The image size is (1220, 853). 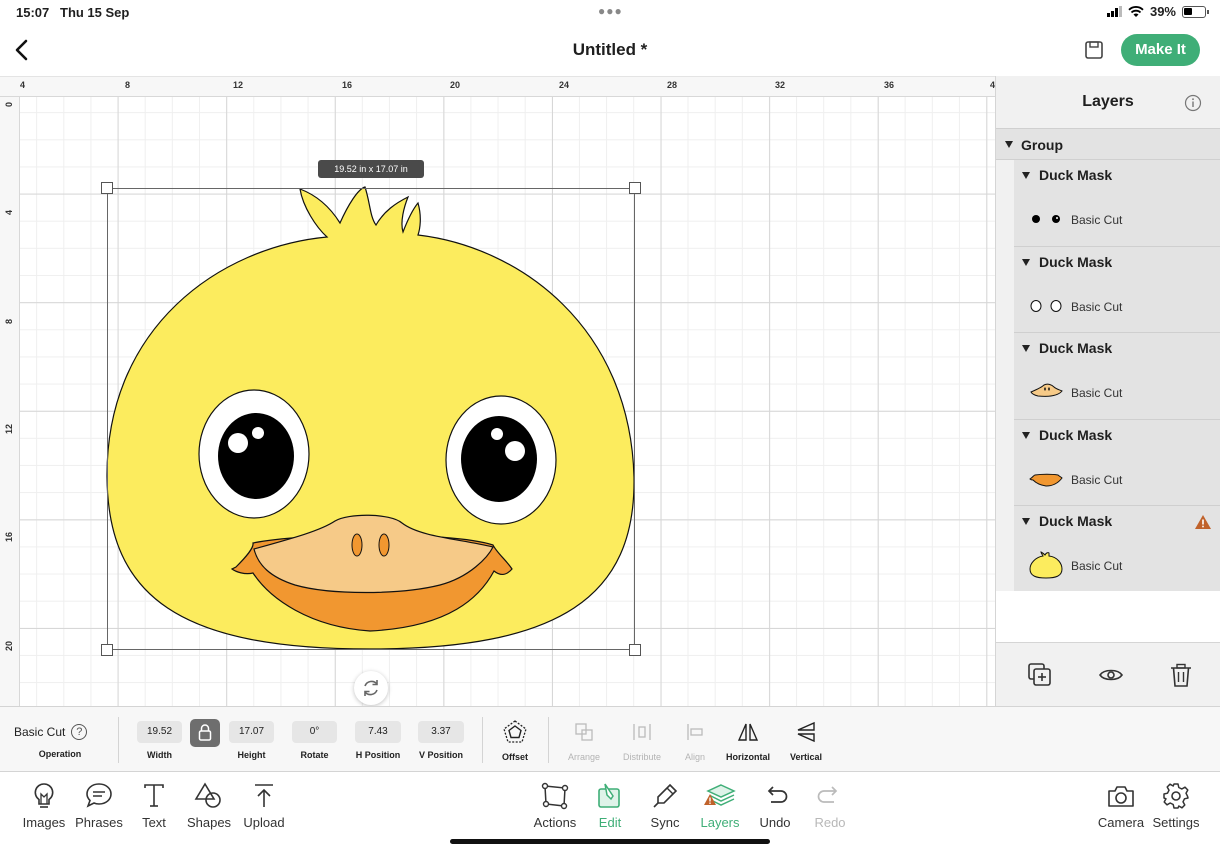 I want to click on nav-actions: Actions, so click(x=555, y=805).